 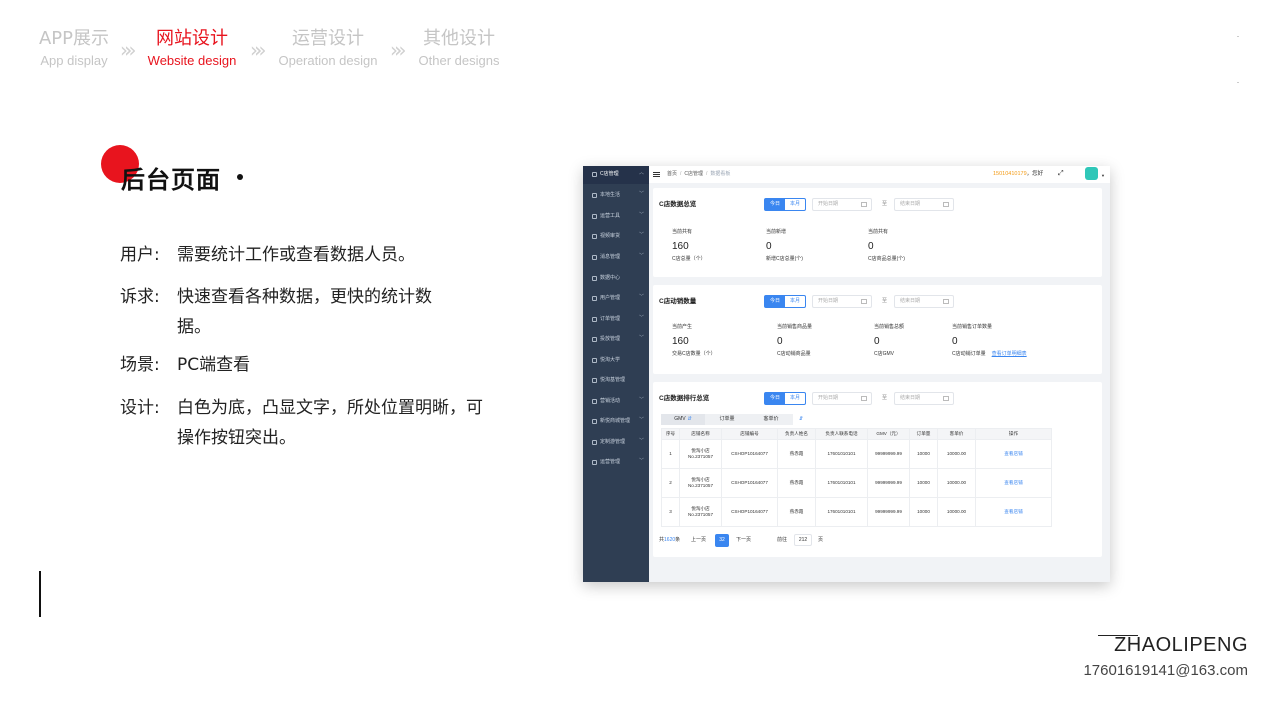 What do you see at coordinates (670, 540) in the screenshot?
I see `pagination-total: 共1620条` at bounding box center [670, 540].